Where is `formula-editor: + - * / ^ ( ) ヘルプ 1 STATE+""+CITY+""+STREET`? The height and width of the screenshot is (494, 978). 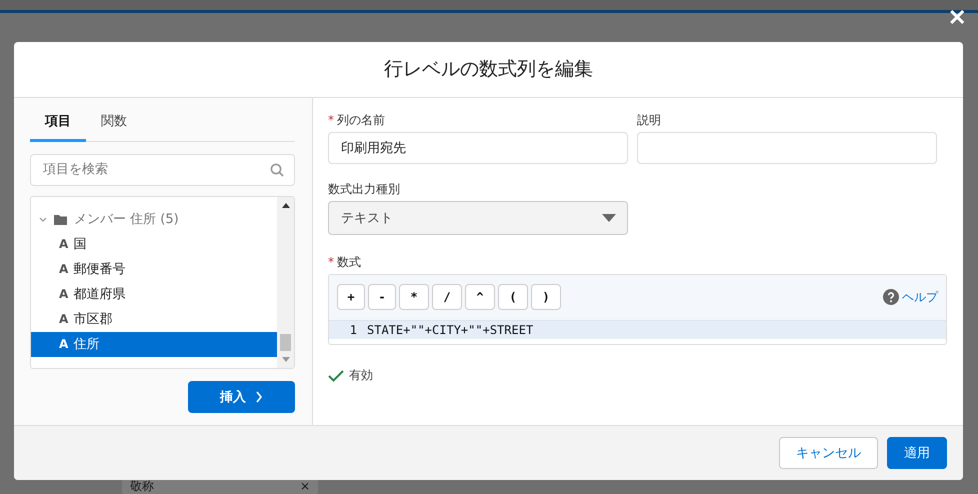
formula-editor: + - * / ^ ( ) ヘルプ 1 STATE+""+CITY+""+STREET is located at coordinates (637, 309).